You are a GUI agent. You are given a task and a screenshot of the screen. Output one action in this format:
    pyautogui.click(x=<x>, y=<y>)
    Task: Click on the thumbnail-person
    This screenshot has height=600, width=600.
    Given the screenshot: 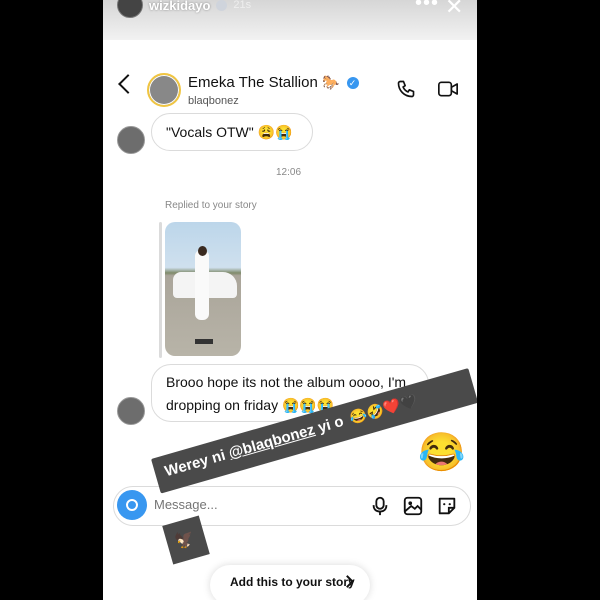 What is the action you would take?
    pyautogui.click(x=202, y=285)
    